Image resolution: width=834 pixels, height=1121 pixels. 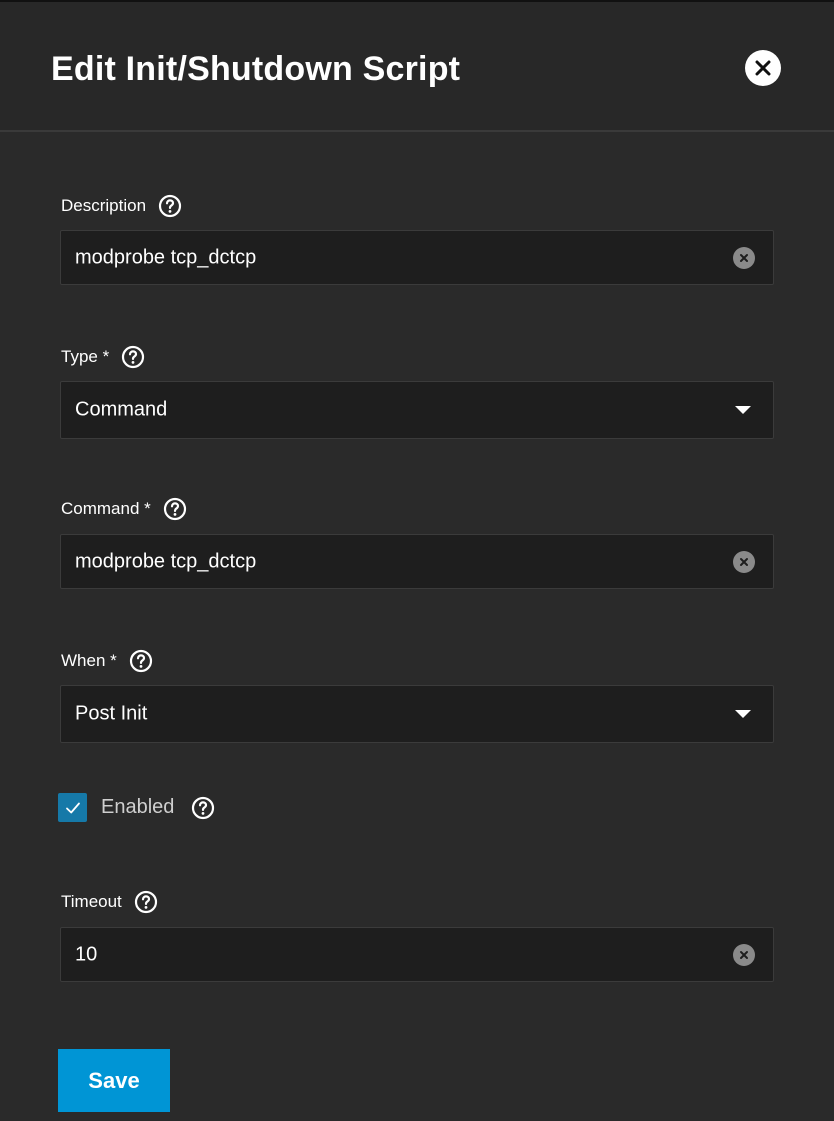 I want to click on description-label-row: Description, so click(x=121, y=206).